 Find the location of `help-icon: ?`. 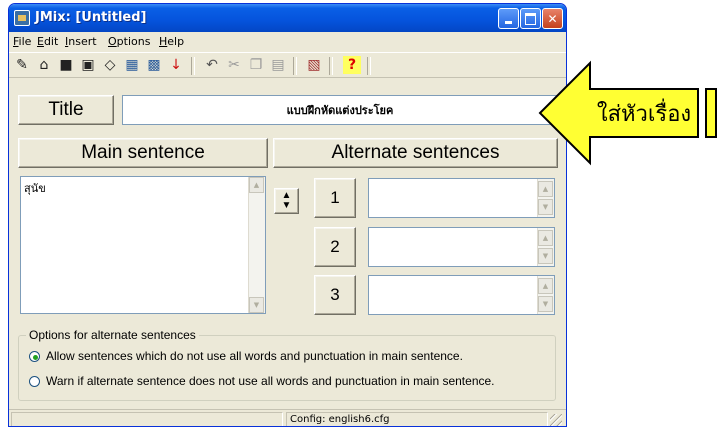

help-icon: ? is located at coordinates (352, 65).